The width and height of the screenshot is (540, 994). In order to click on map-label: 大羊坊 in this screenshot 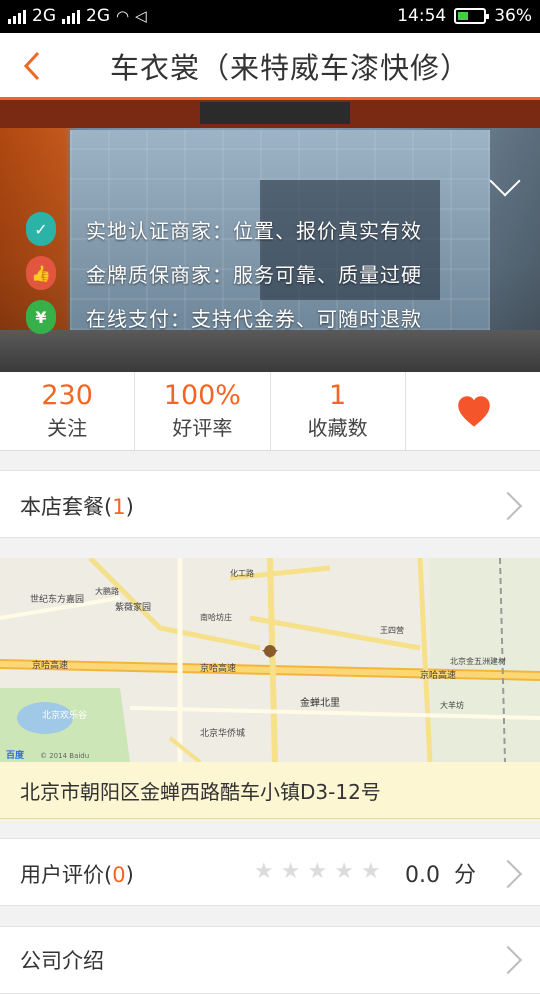, I will do `click(452, 705)`.